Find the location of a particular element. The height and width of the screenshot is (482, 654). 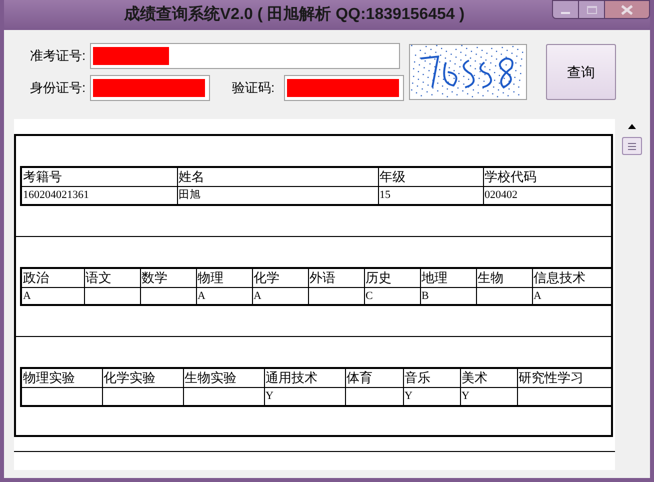

column-header: 音乐 is located at coordinates (431, 378).